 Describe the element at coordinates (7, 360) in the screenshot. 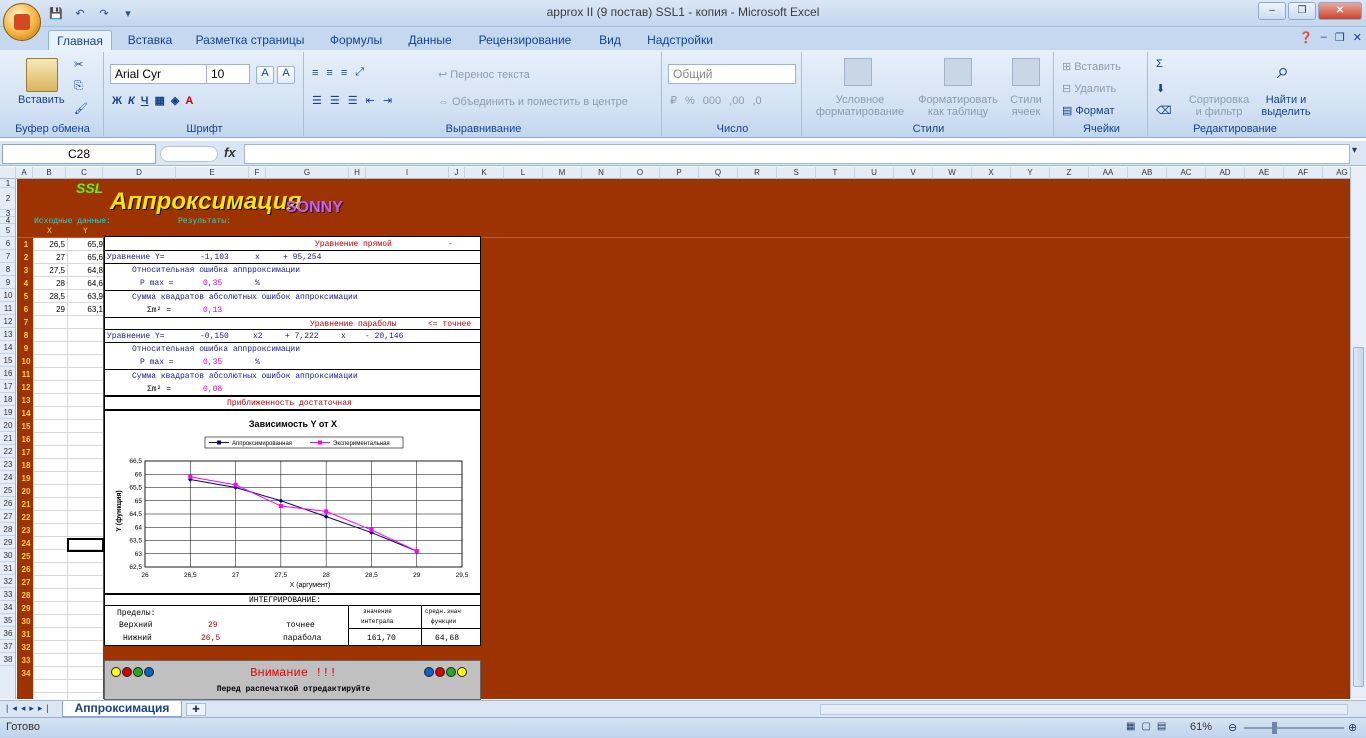

I see `row-header-15: 15` at that location.